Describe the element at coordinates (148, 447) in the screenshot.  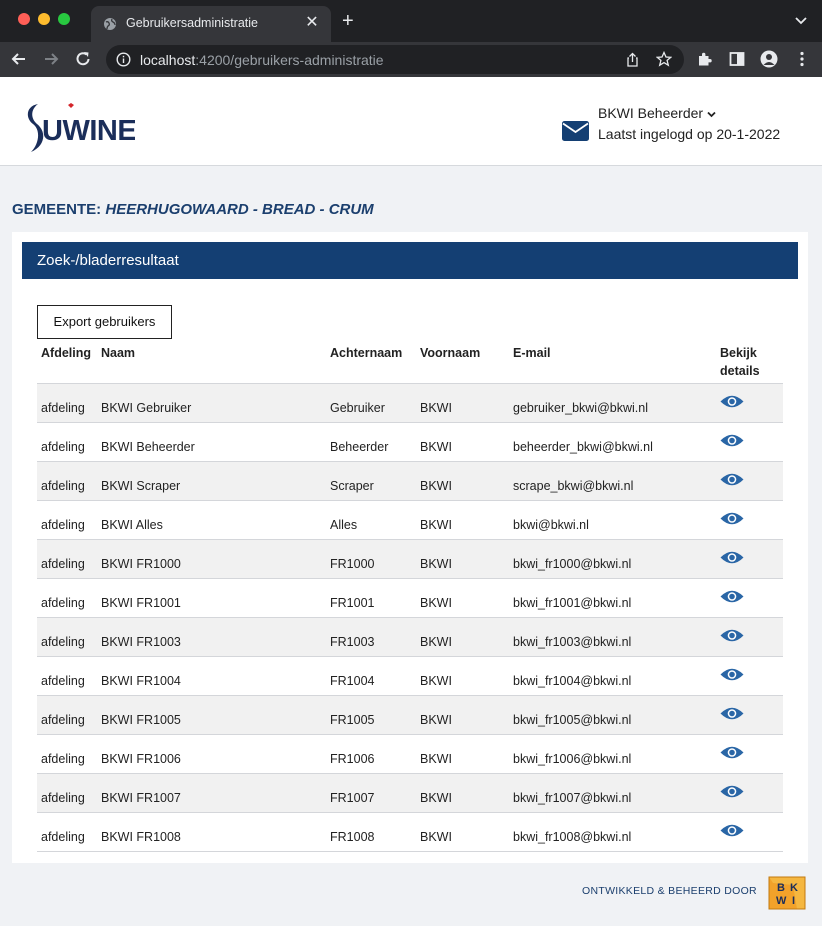
I see `cell-naam: BKWI Beheerder` at that location.